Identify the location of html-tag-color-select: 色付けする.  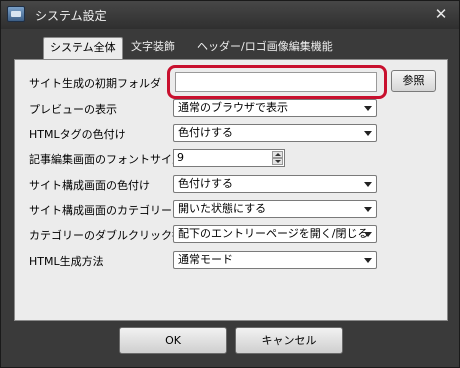
(275, 133).